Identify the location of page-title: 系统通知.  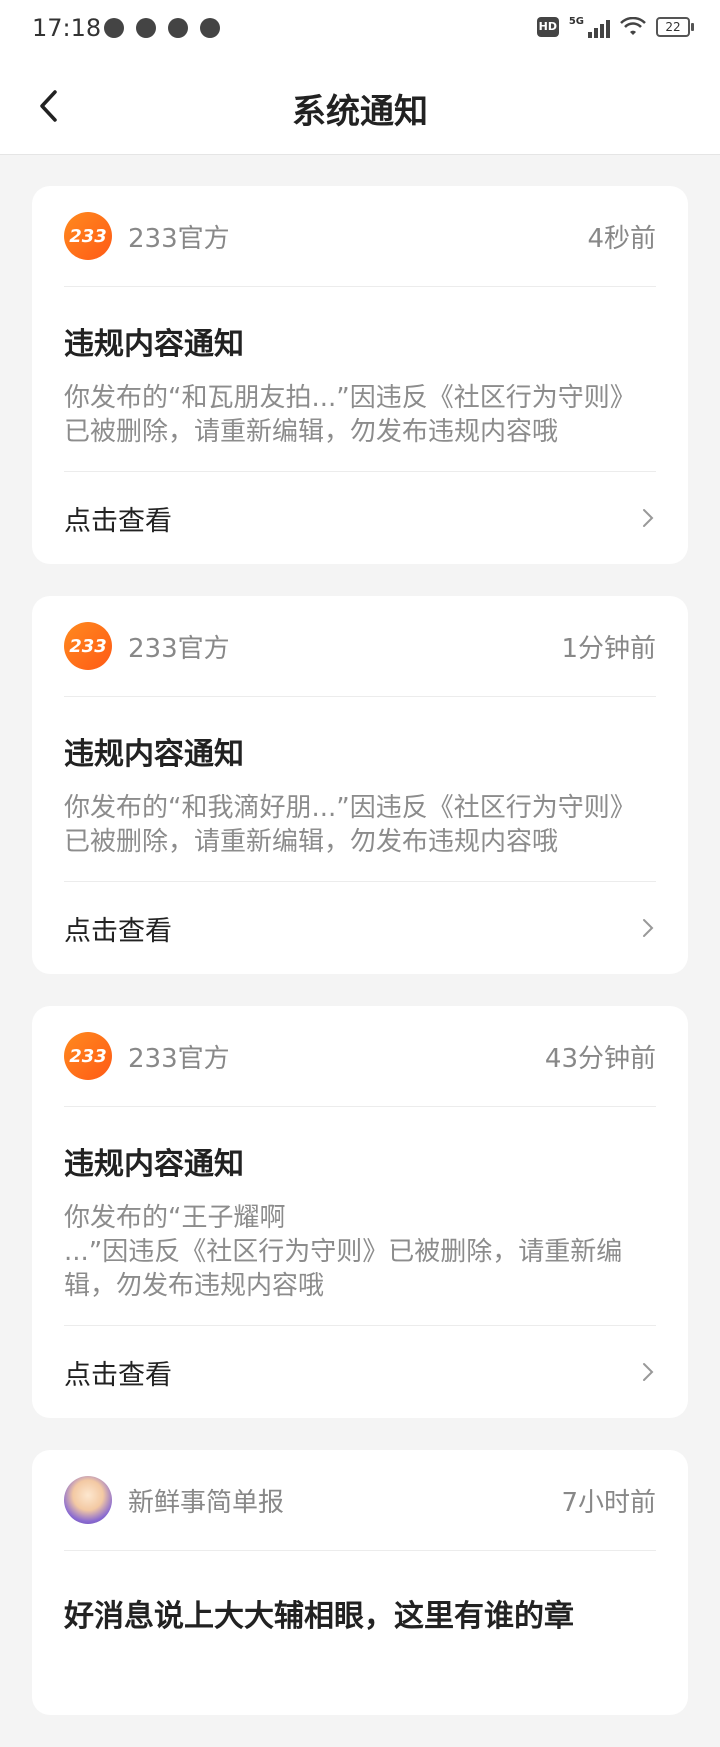
(360, 112).